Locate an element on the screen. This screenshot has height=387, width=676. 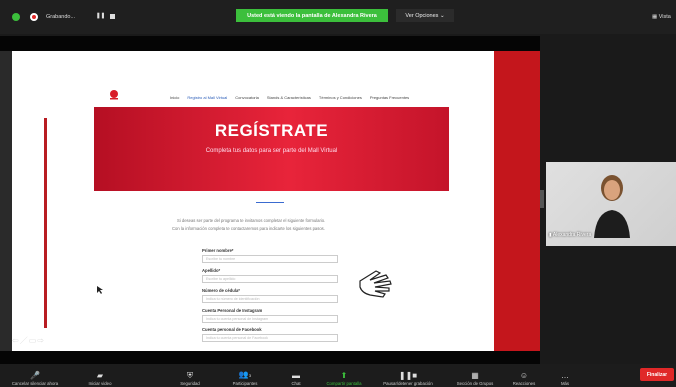
view-button: ▦ Vista is located at coordinates (661, 17).